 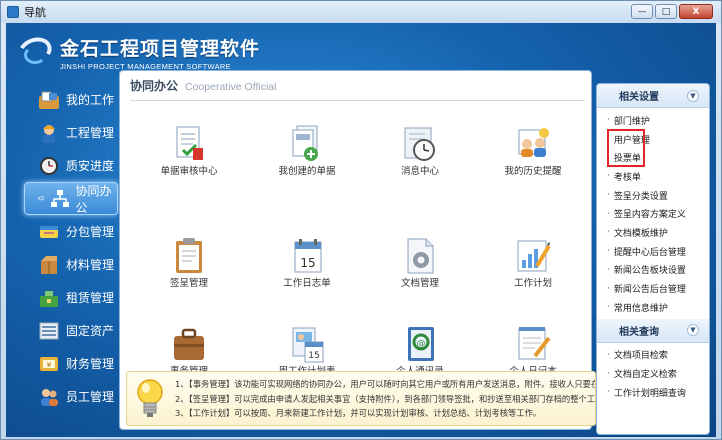 I want to click on tile-approval-center: 单据审核中心, so click(x=189, y=150).